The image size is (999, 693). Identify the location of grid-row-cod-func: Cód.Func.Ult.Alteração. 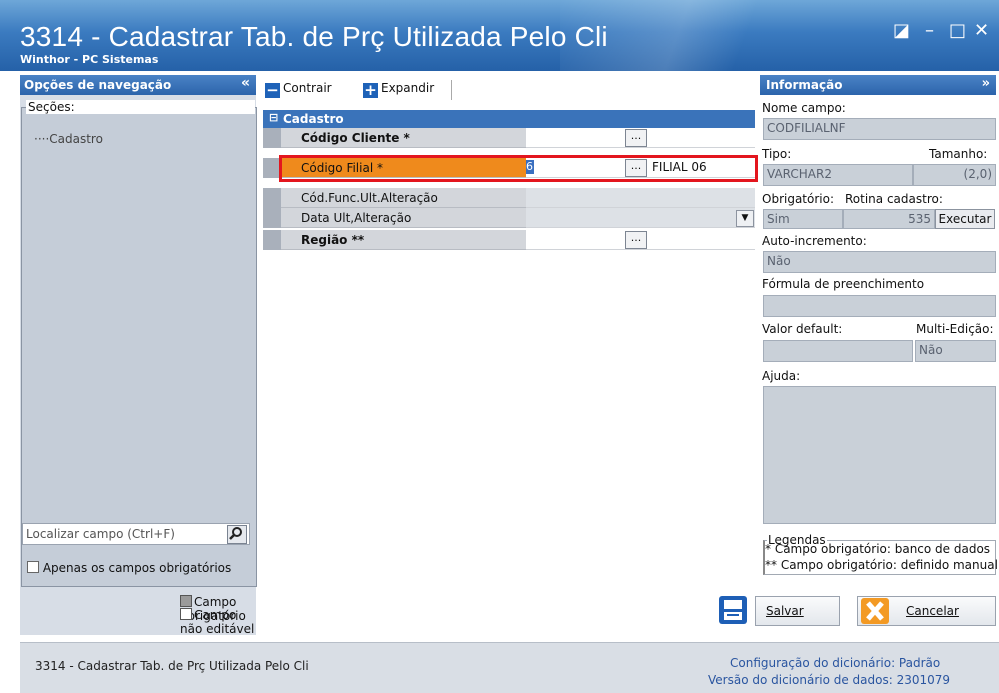
(509, 198).